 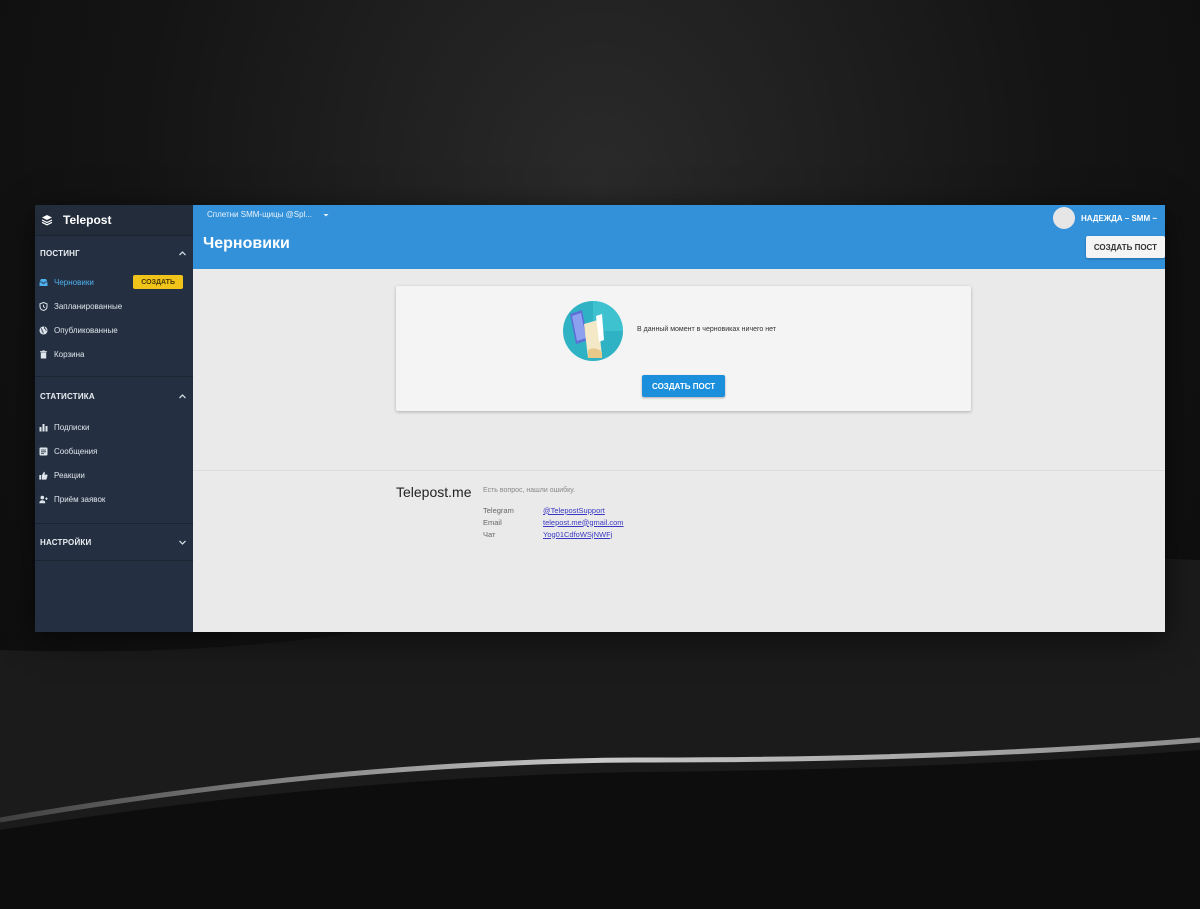 What do you see at coordinates (87, 220) in the screenshot?
I see `app-name: Telepost` at bounding box center [87, 220].